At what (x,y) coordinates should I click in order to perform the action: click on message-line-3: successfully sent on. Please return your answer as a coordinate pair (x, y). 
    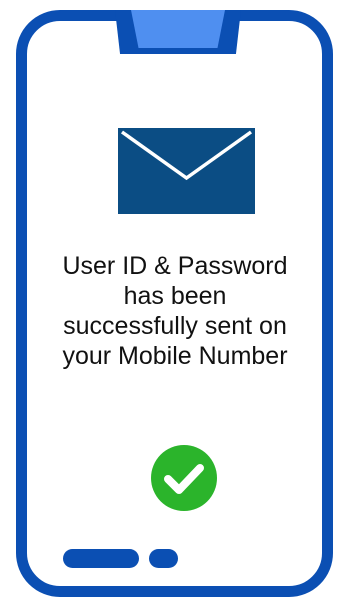
    Looking at the image, I should click on (175, 326).